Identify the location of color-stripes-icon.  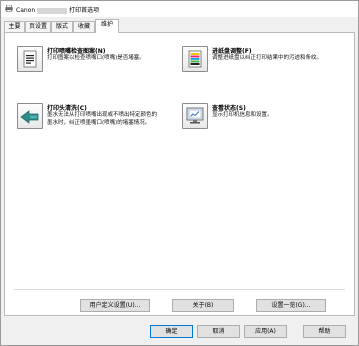
(195, 59).